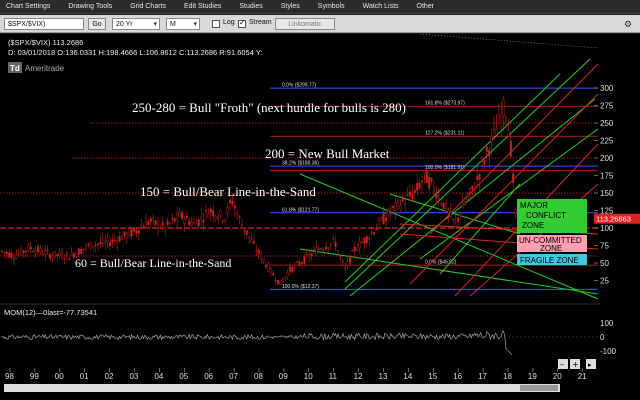 Image resolution: width=640 pixels, height=400 pixels. Describe the element at coordinates (482, 376) in the screenshot. I see `time-tick-label: 17` at that location.